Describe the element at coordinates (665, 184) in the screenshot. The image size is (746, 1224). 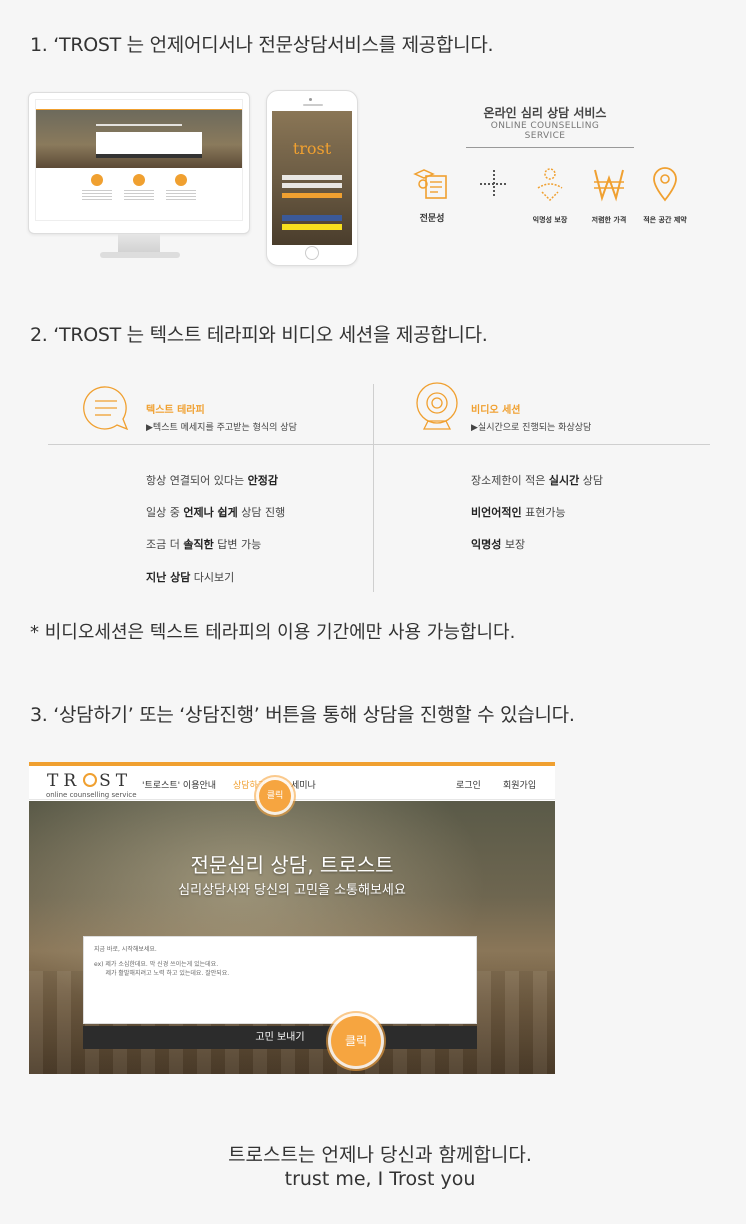
I see `location-pin-icon` at that location.